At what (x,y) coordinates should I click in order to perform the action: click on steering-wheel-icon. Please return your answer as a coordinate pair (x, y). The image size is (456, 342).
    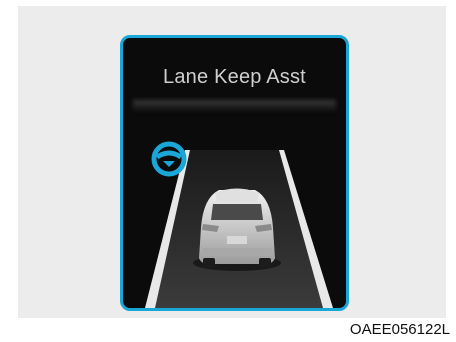
    Looking at the image, I should click on (169, 159).